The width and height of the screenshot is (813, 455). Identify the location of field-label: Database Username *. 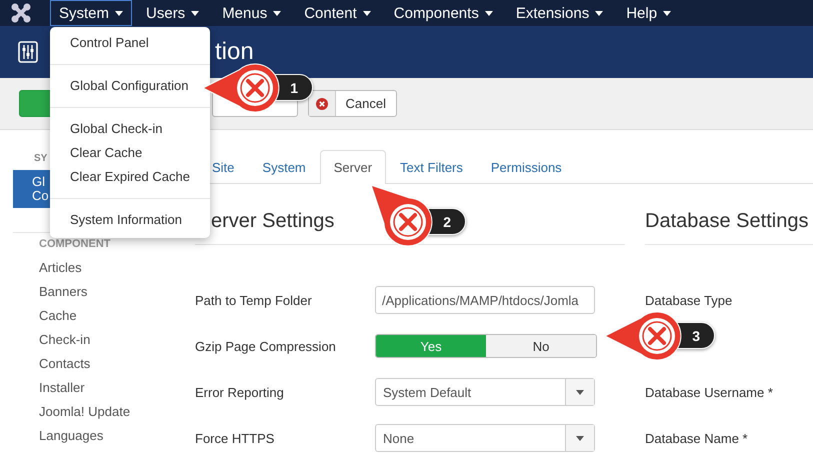
(709, 392).